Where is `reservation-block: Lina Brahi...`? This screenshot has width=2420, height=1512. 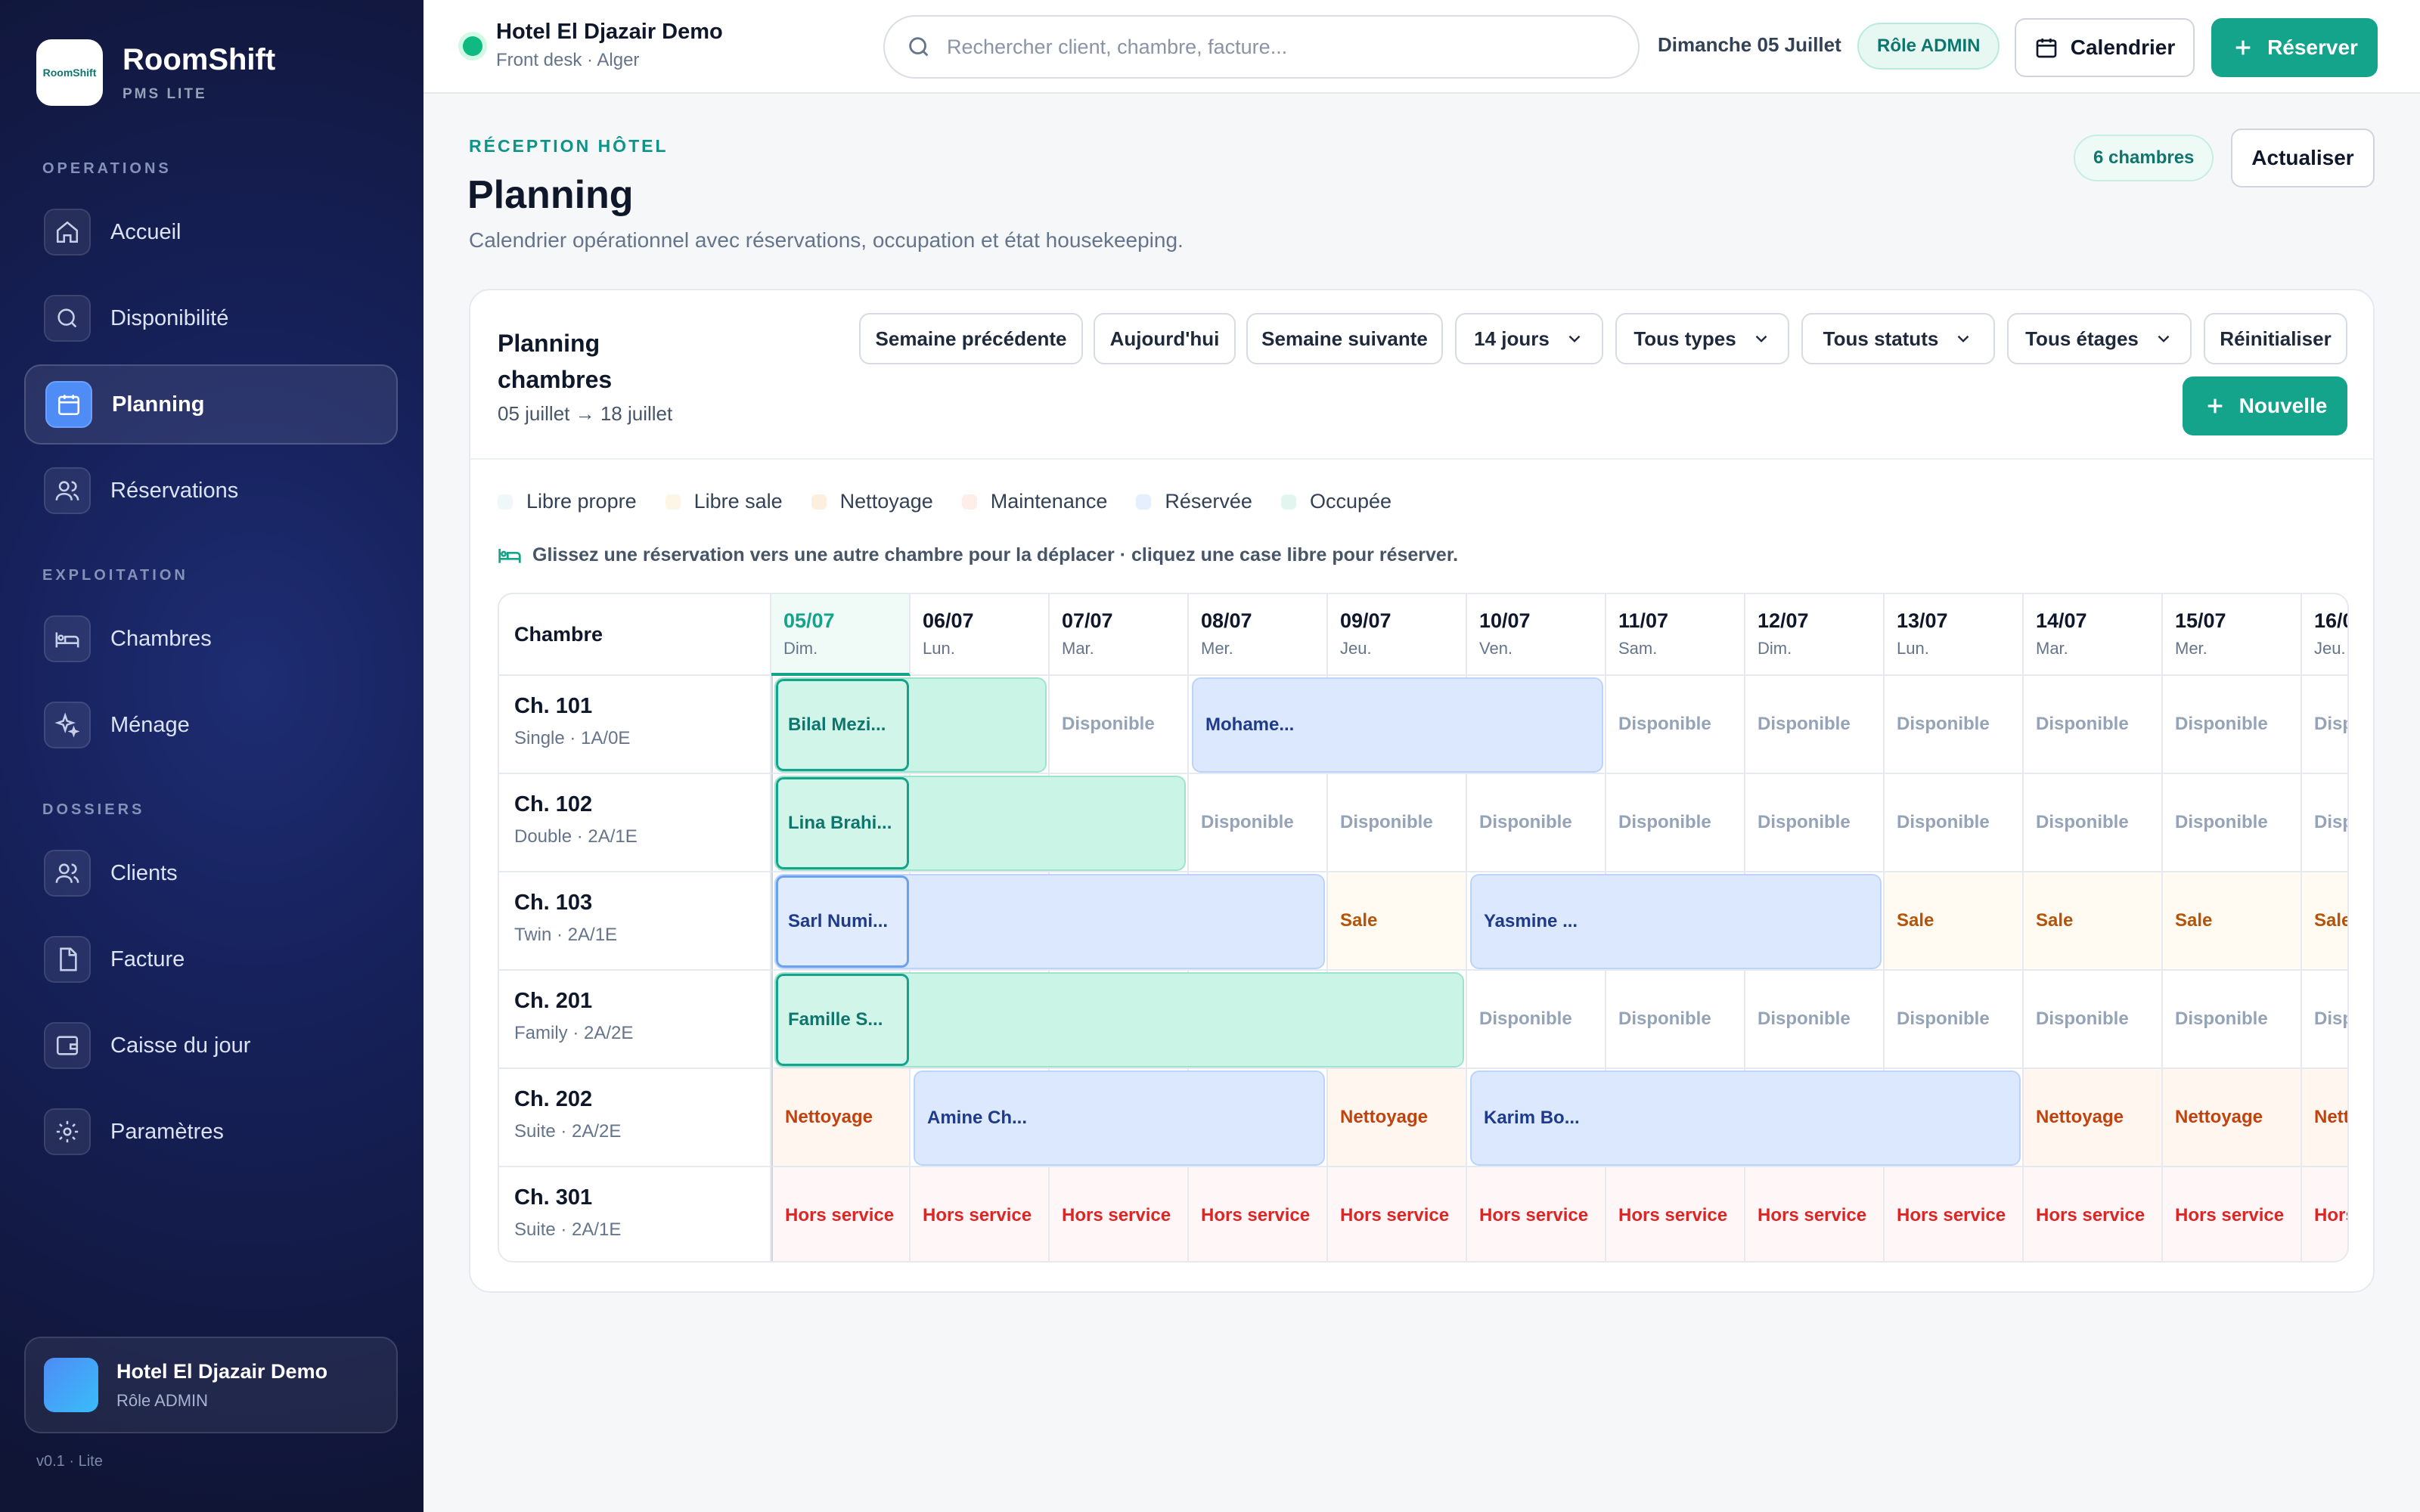
reservation-block: Lina Brahi... is located at coordinates (980, 823).